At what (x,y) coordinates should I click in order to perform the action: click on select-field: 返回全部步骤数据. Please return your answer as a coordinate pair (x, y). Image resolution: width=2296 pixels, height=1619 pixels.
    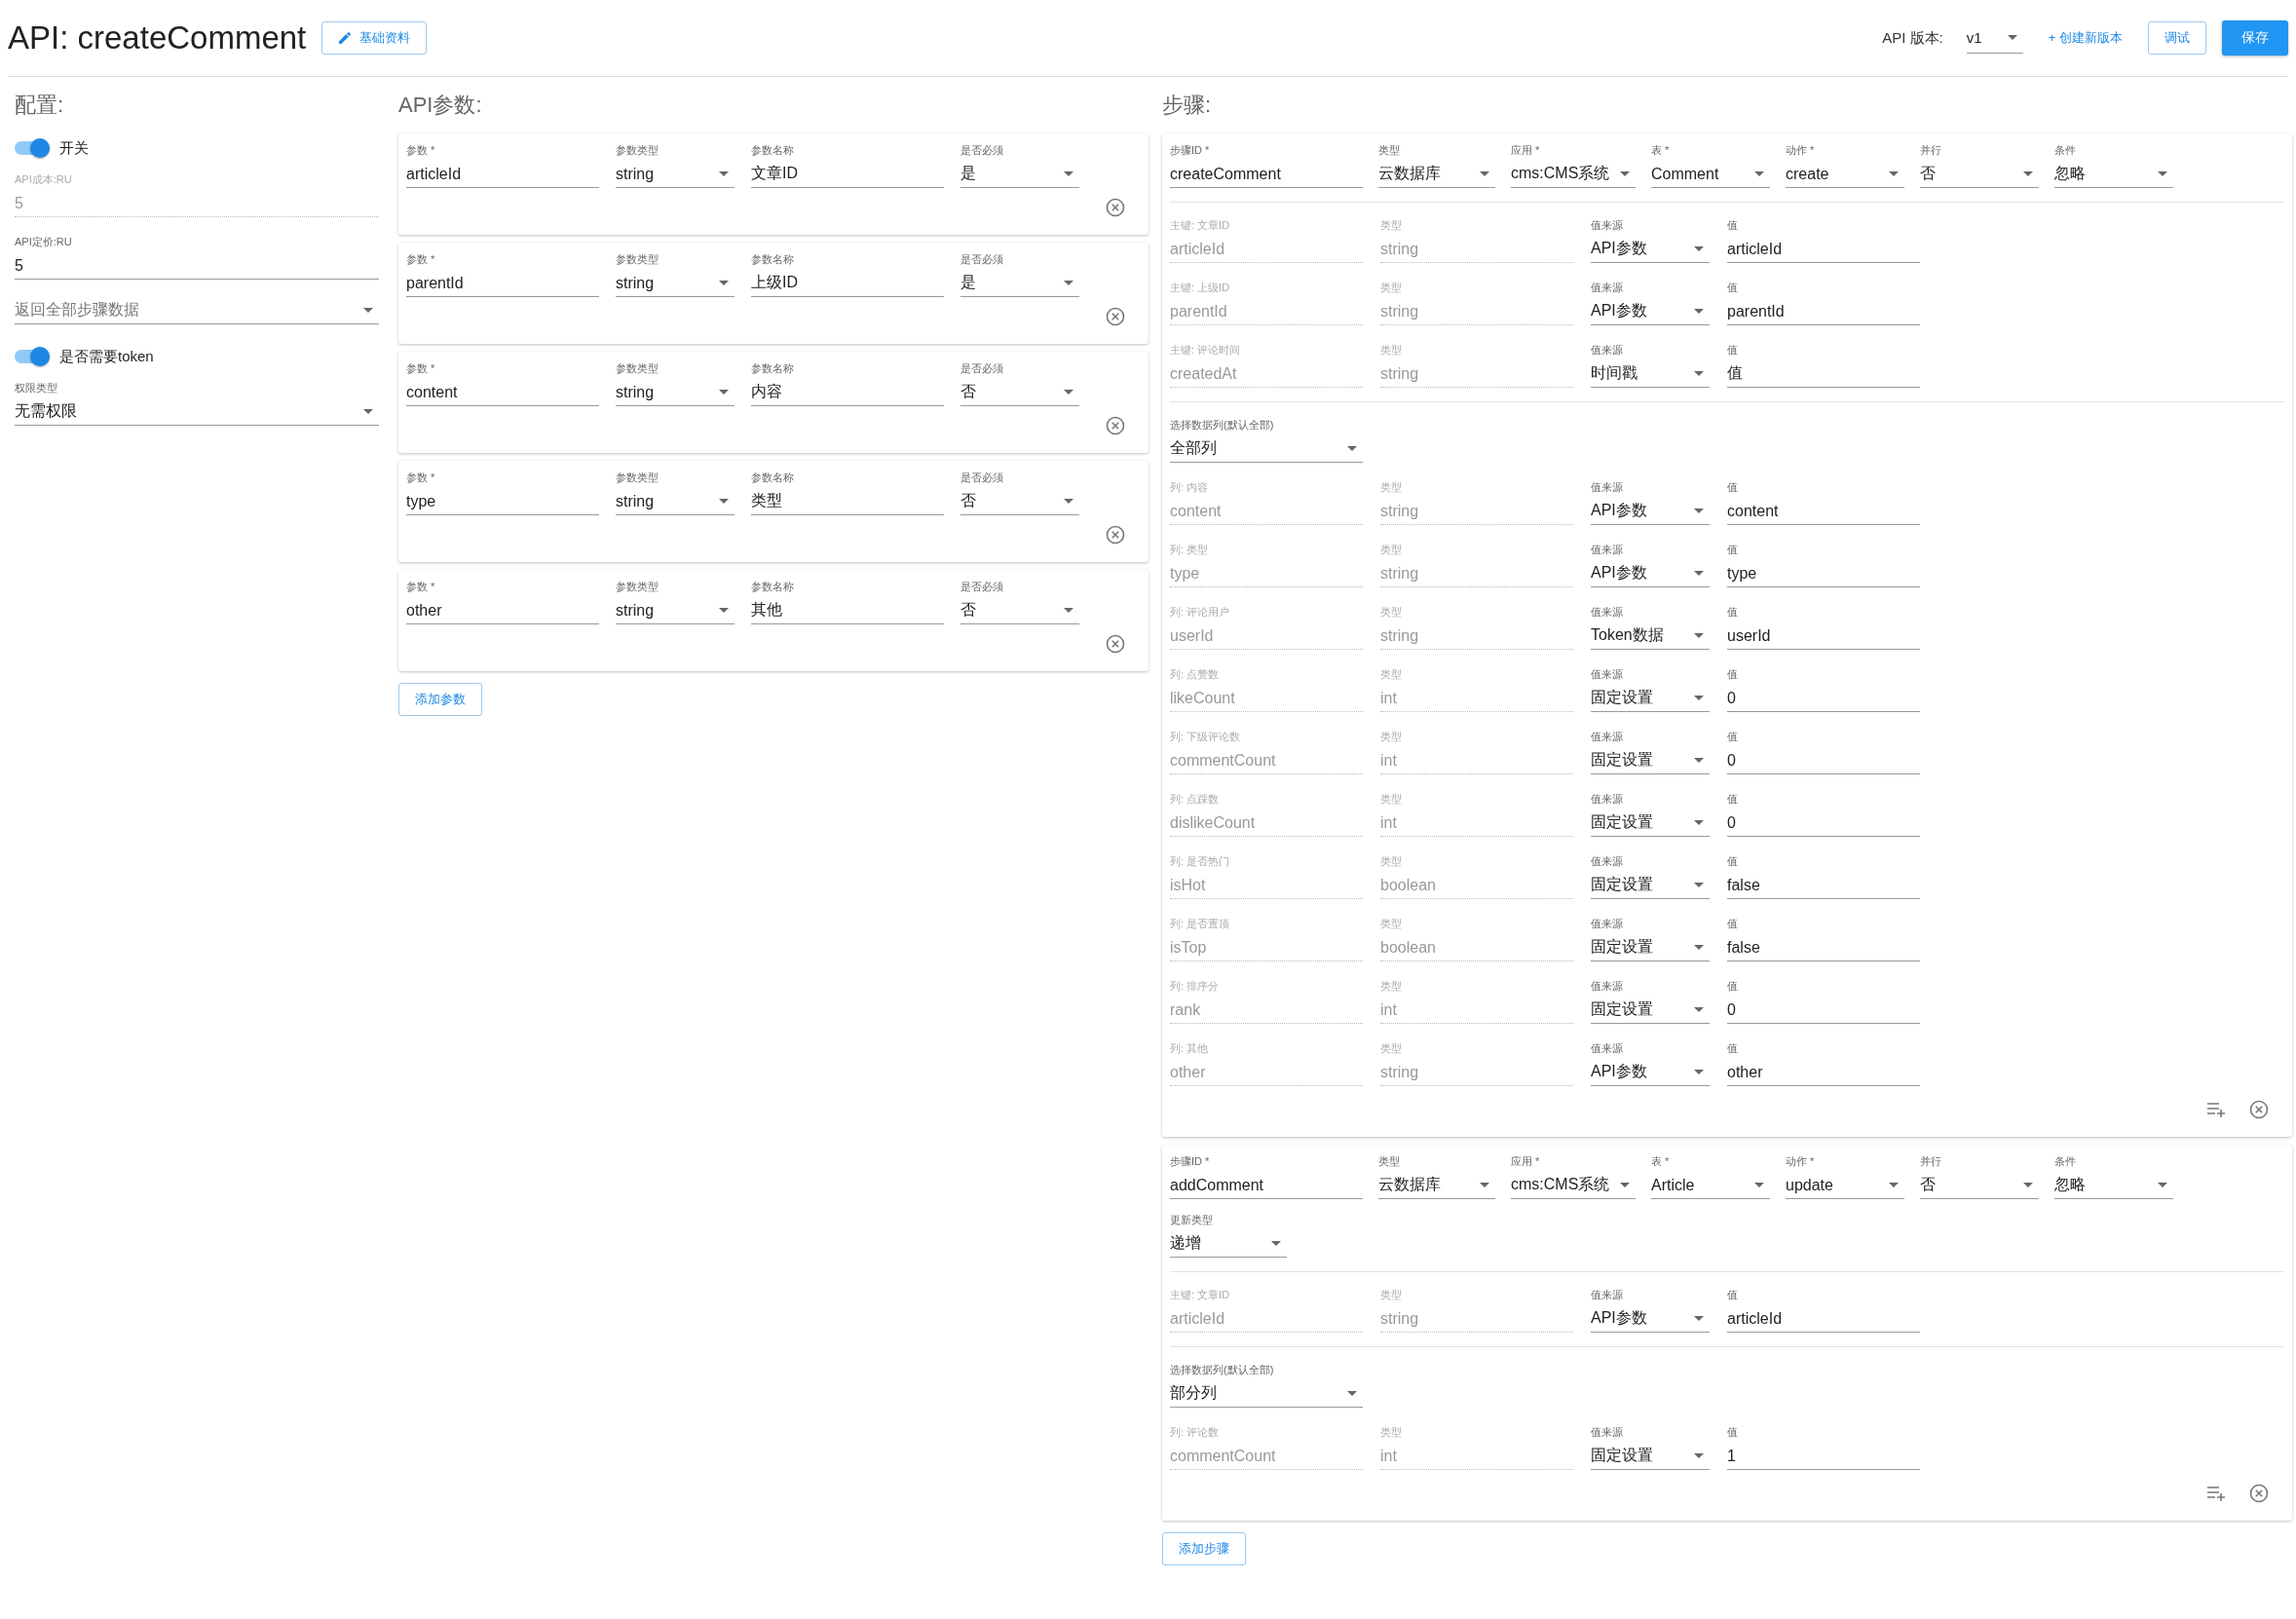
    Looking at the image, I should click on (197, 310).